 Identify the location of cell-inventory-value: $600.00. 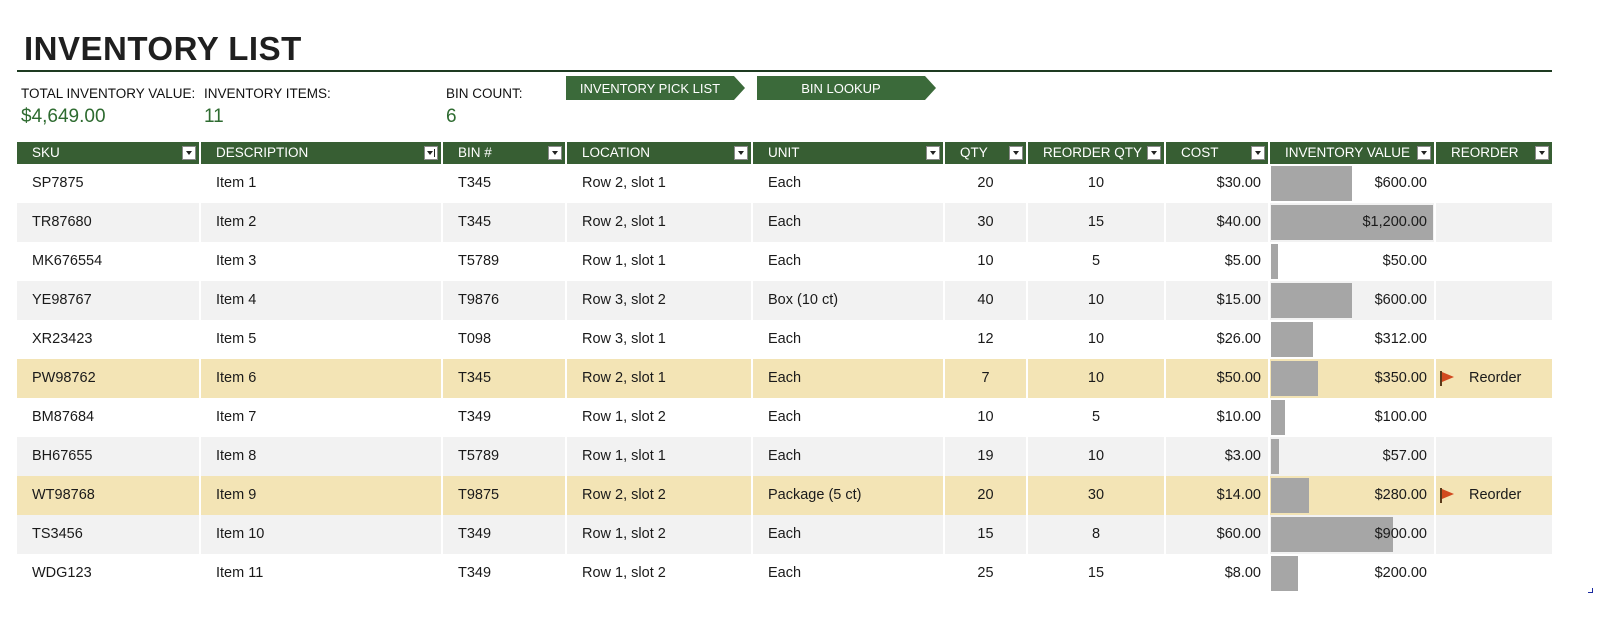
(1352, 183).